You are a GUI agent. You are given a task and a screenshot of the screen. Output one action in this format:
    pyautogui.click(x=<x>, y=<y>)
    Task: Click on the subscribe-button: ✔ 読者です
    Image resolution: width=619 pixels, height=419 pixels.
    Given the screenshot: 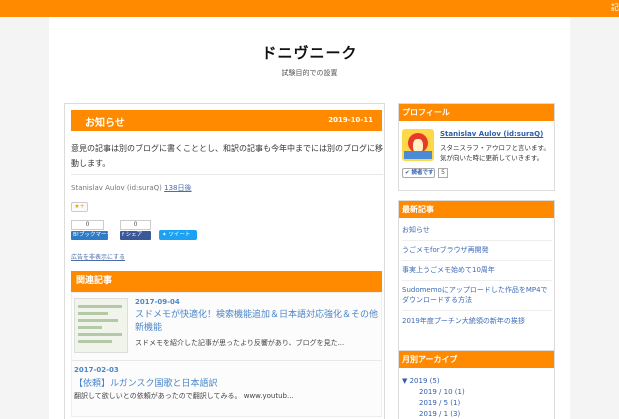 What is the action you would take?
    pyautogui.click(x=418, y=173)
    